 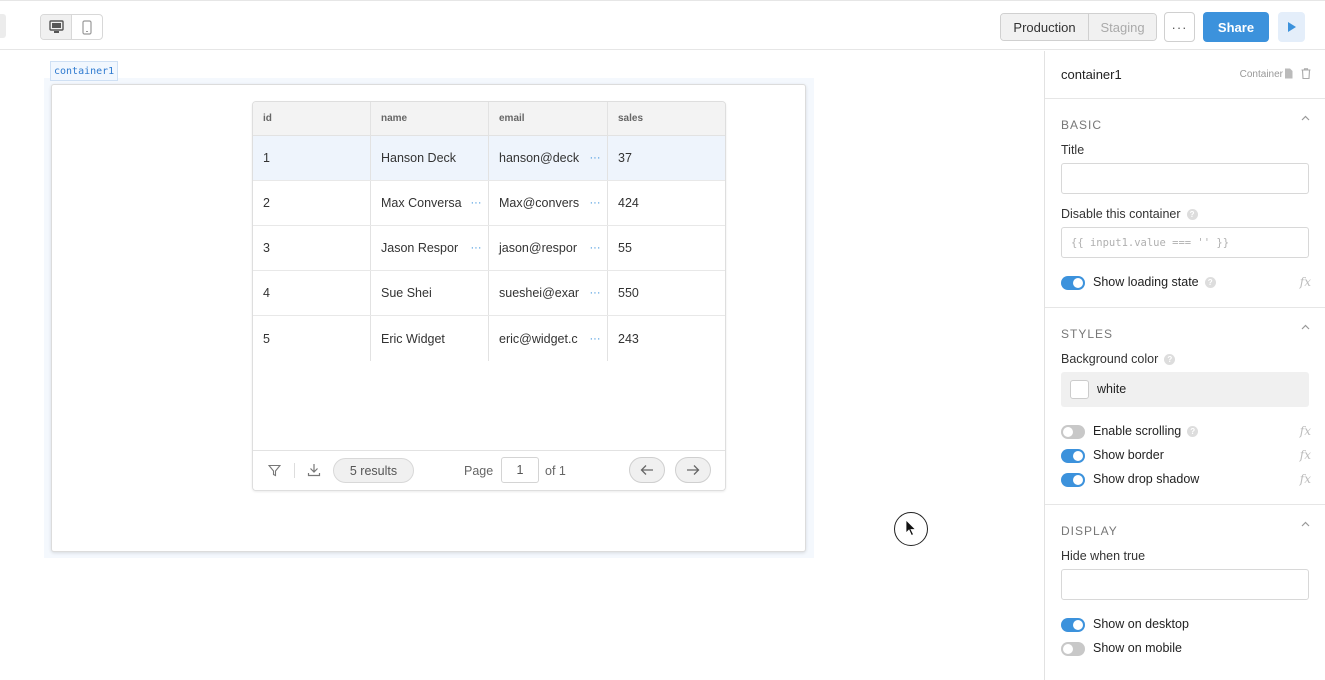 What do you see at coordinates (1073, 625) in the screenshot?
I see `show-on-desktop-toggle` at bounding box center [1073, 625].